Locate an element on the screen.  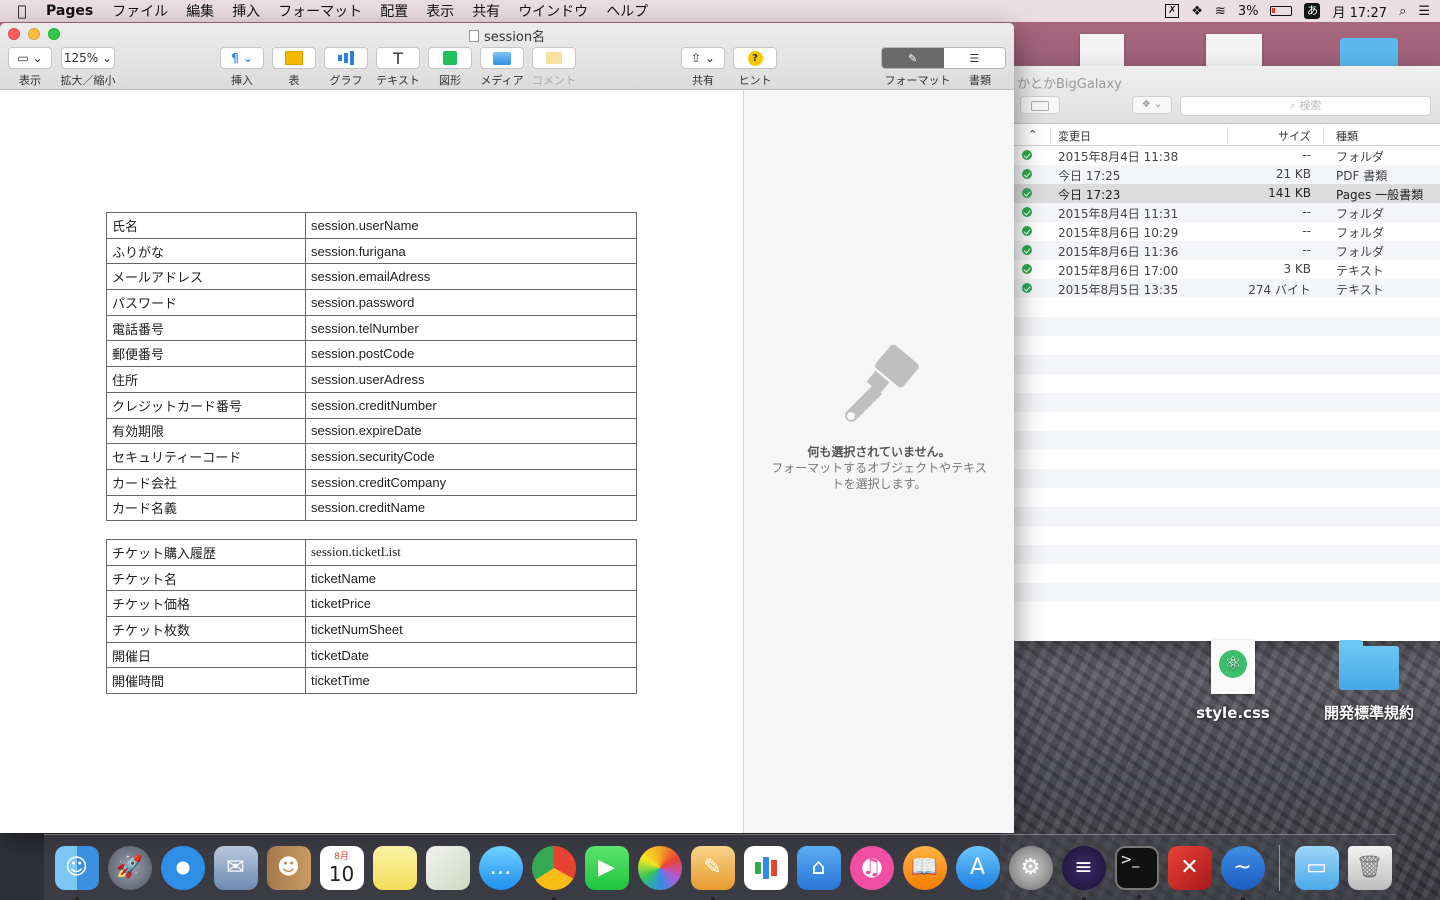
table-button: 表 is located at coordinates (294, 67).